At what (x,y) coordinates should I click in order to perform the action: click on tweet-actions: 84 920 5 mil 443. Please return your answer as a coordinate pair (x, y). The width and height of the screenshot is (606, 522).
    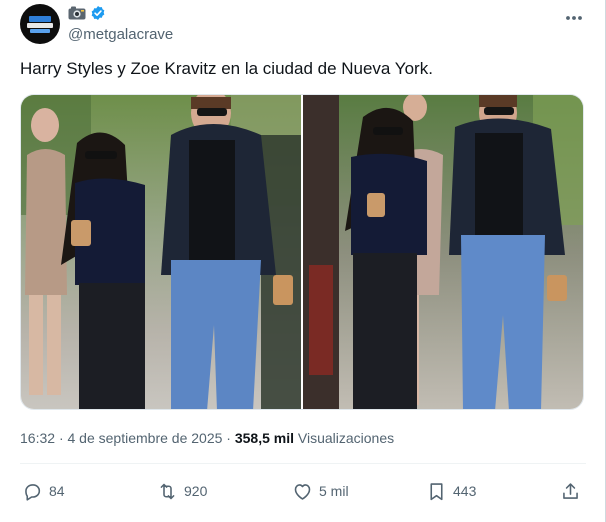
    Looking at the image, I should click on (303, 491).